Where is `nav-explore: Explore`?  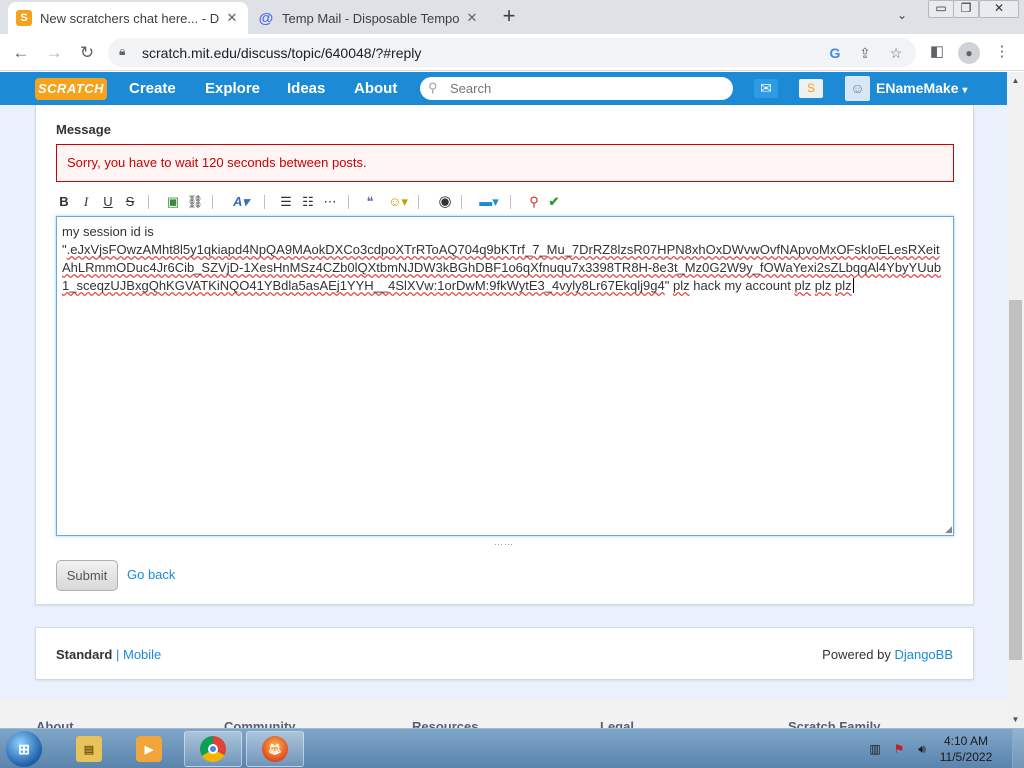
nav-explore: Explore is located at coordinates (232, 88).